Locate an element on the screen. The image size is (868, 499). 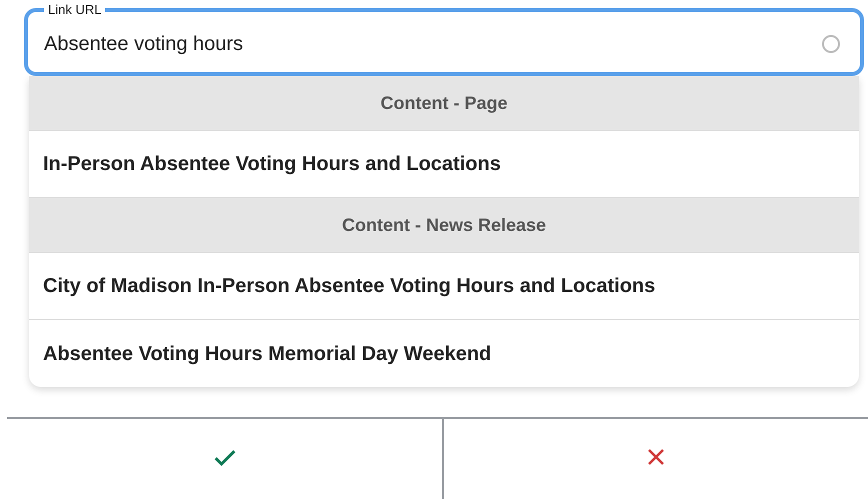
result-item: City of Madison In-Person Absentee Voting Hours and Locations is located at coordinates (444, 286).